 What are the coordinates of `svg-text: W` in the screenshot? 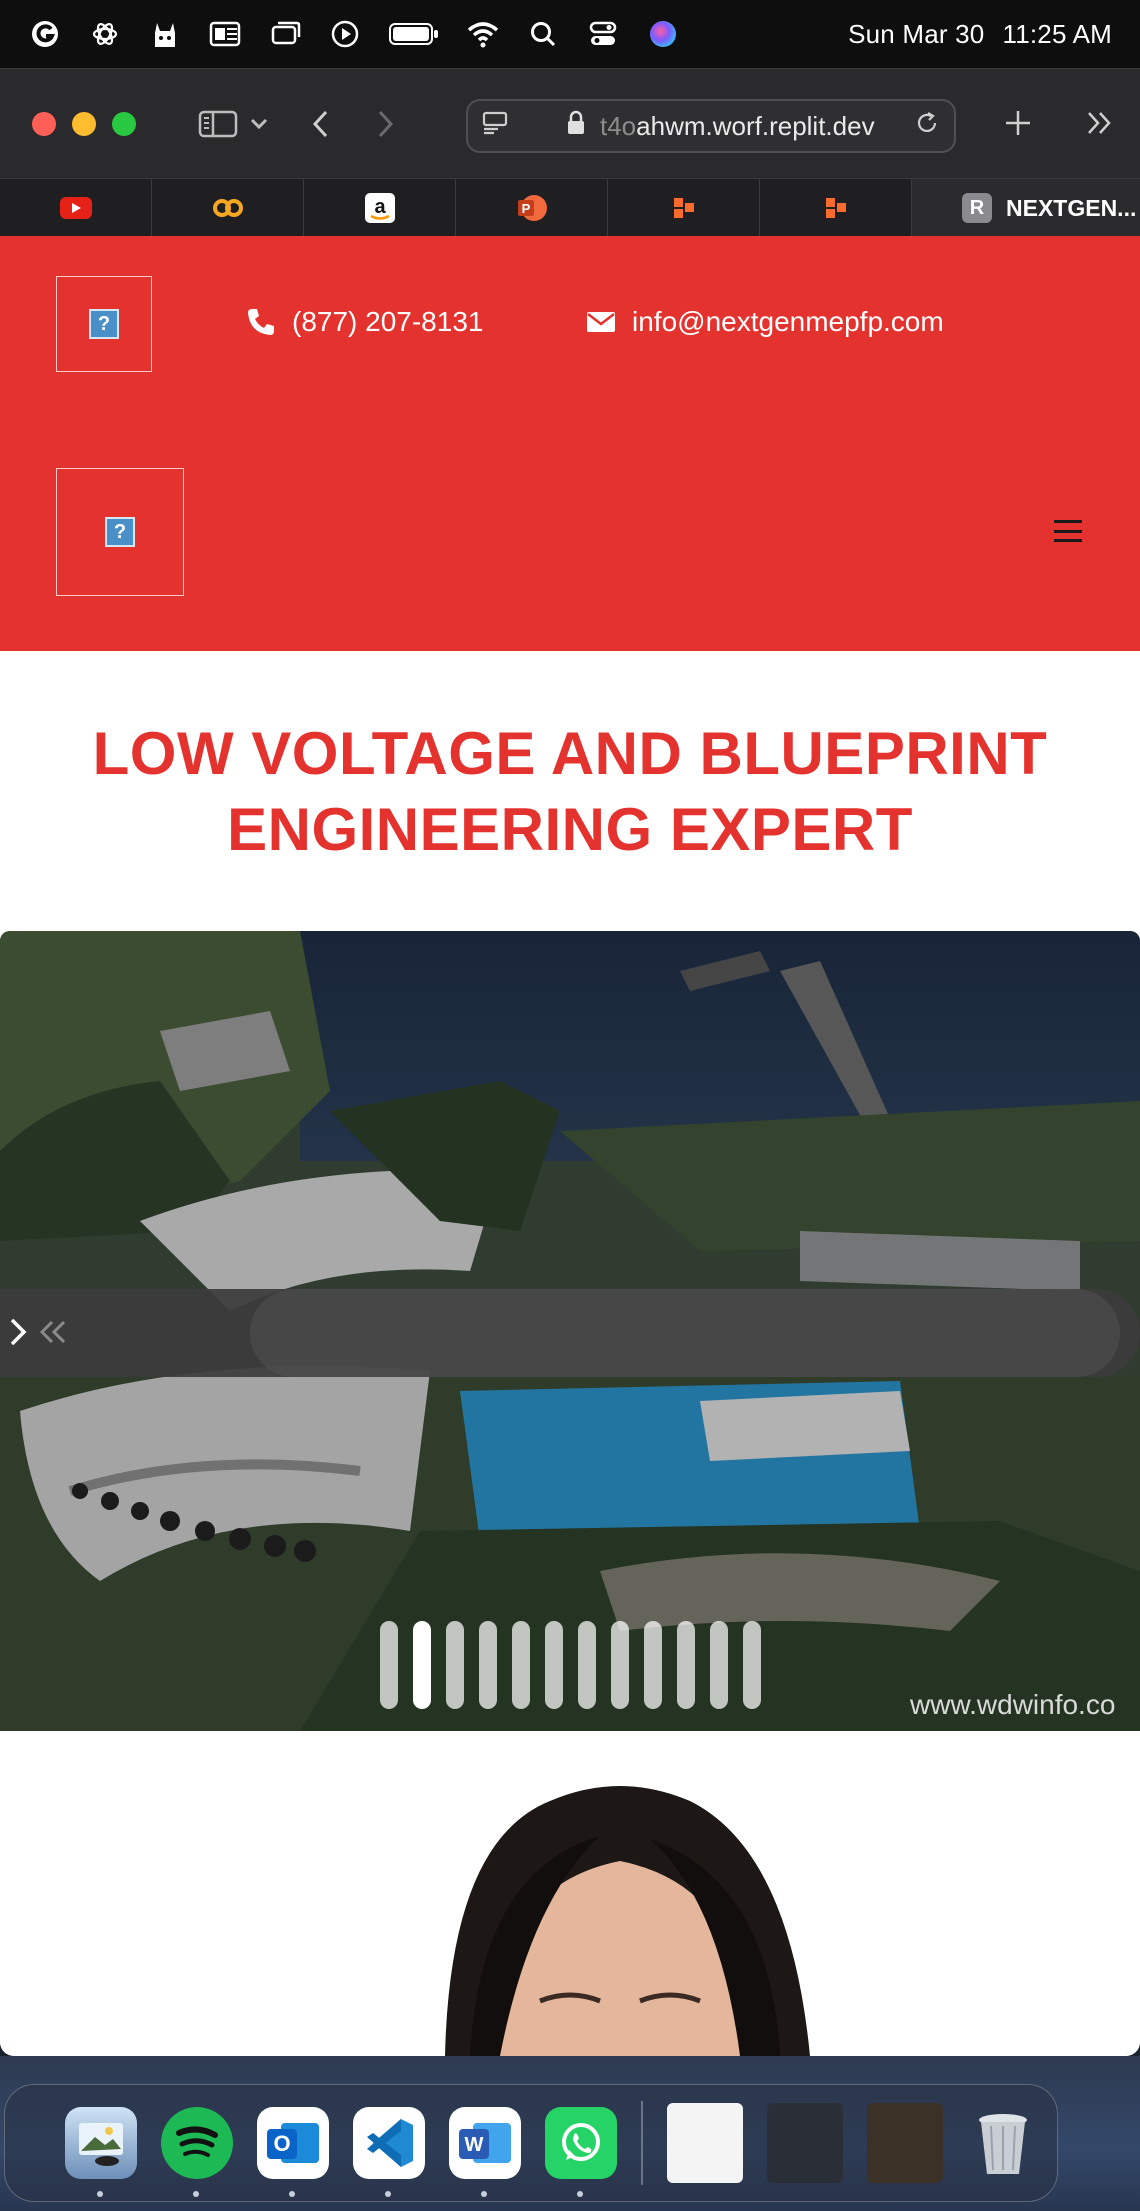 It's located at (474, 2145).